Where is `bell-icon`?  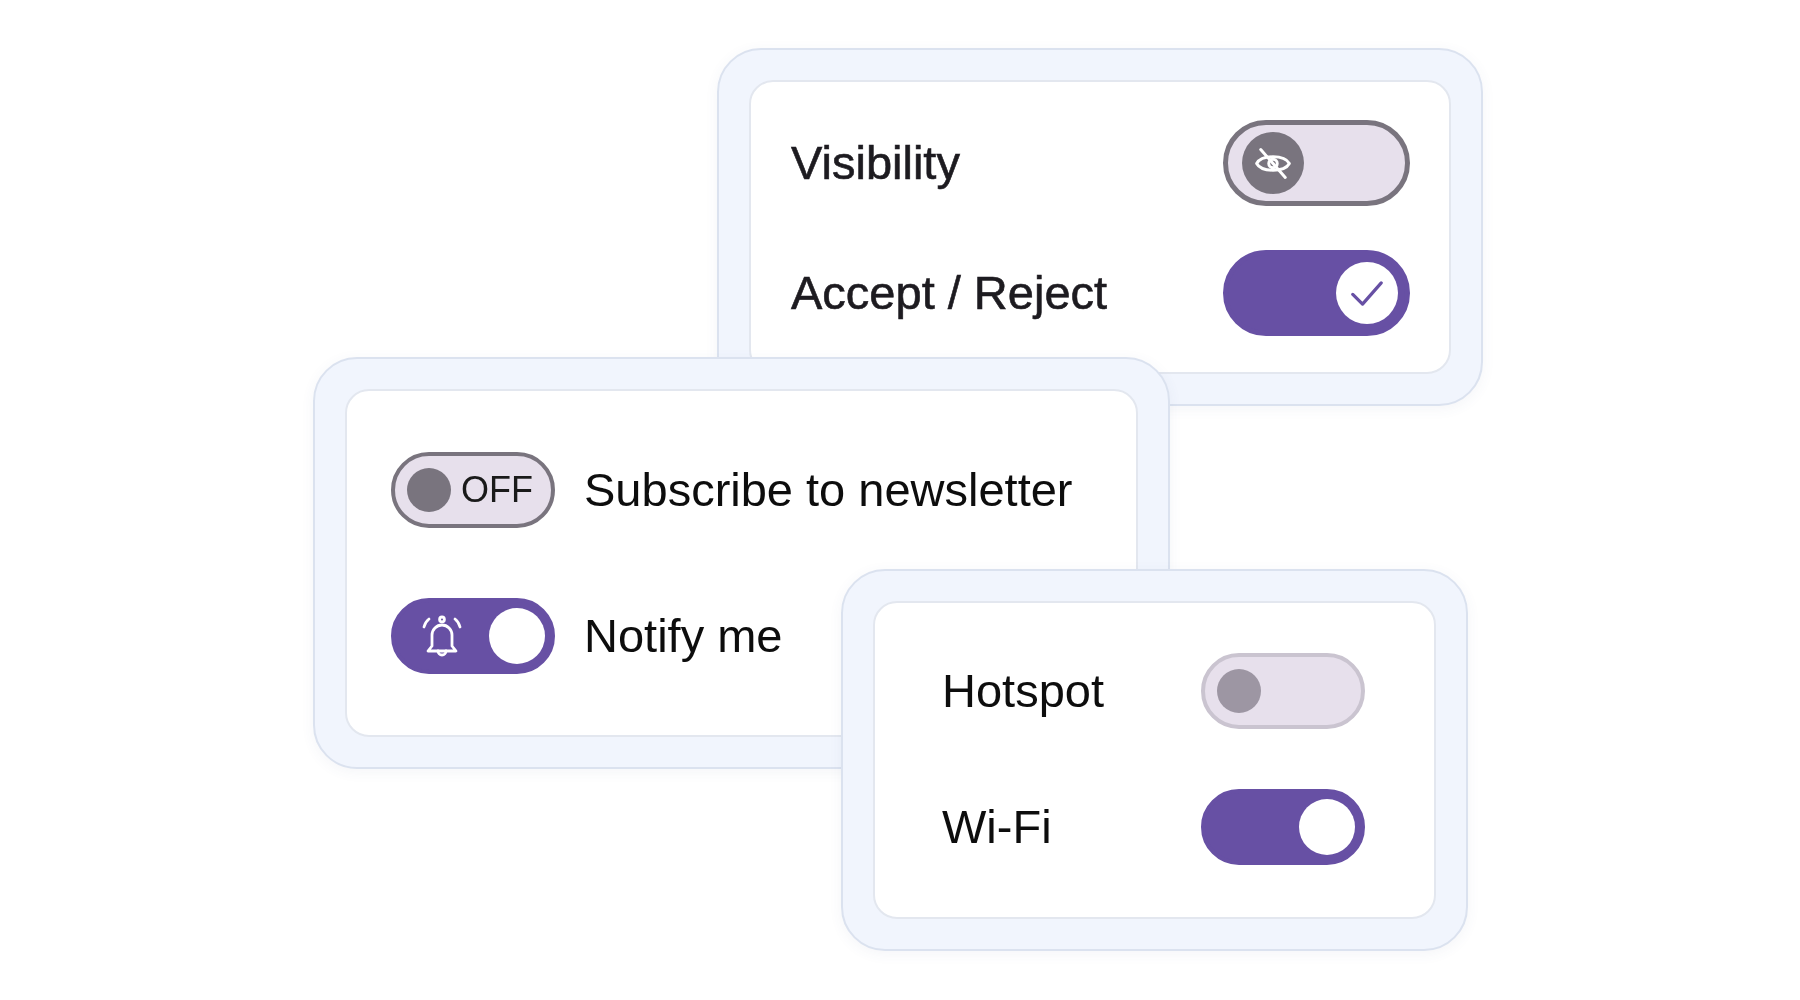 bell-icon is located at coordinates (442, 636).